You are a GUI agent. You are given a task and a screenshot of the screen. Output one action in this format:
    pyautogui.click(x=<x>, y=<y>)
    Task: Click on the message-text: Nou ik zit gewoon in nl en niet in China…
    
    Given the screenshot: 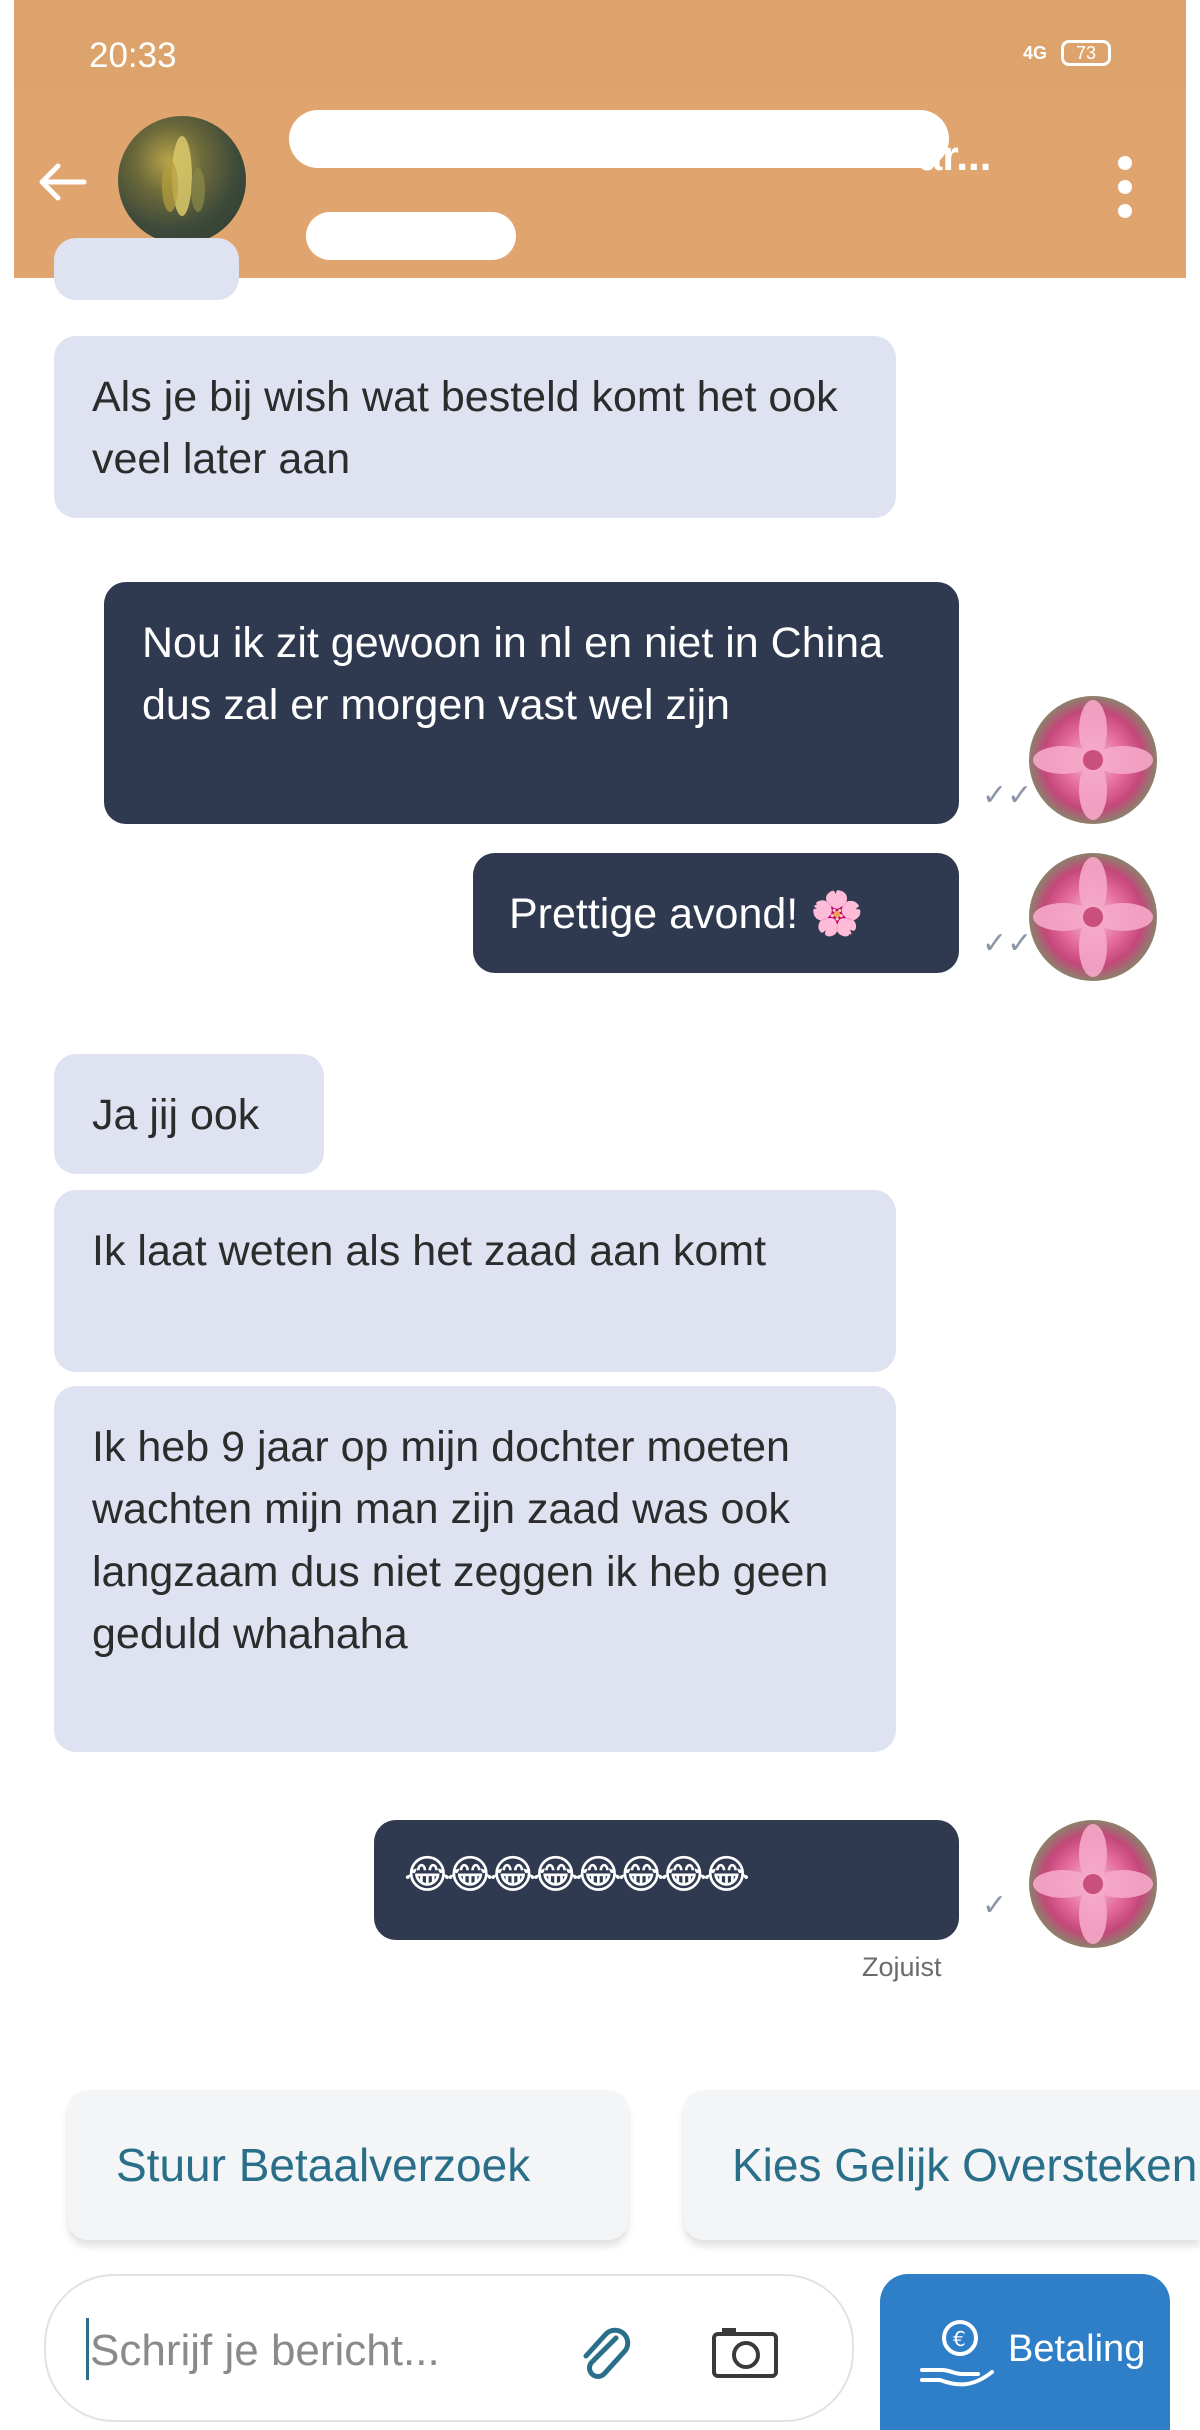 What is the action you would take?
    pyautogui.click(x=512, y=674)
    